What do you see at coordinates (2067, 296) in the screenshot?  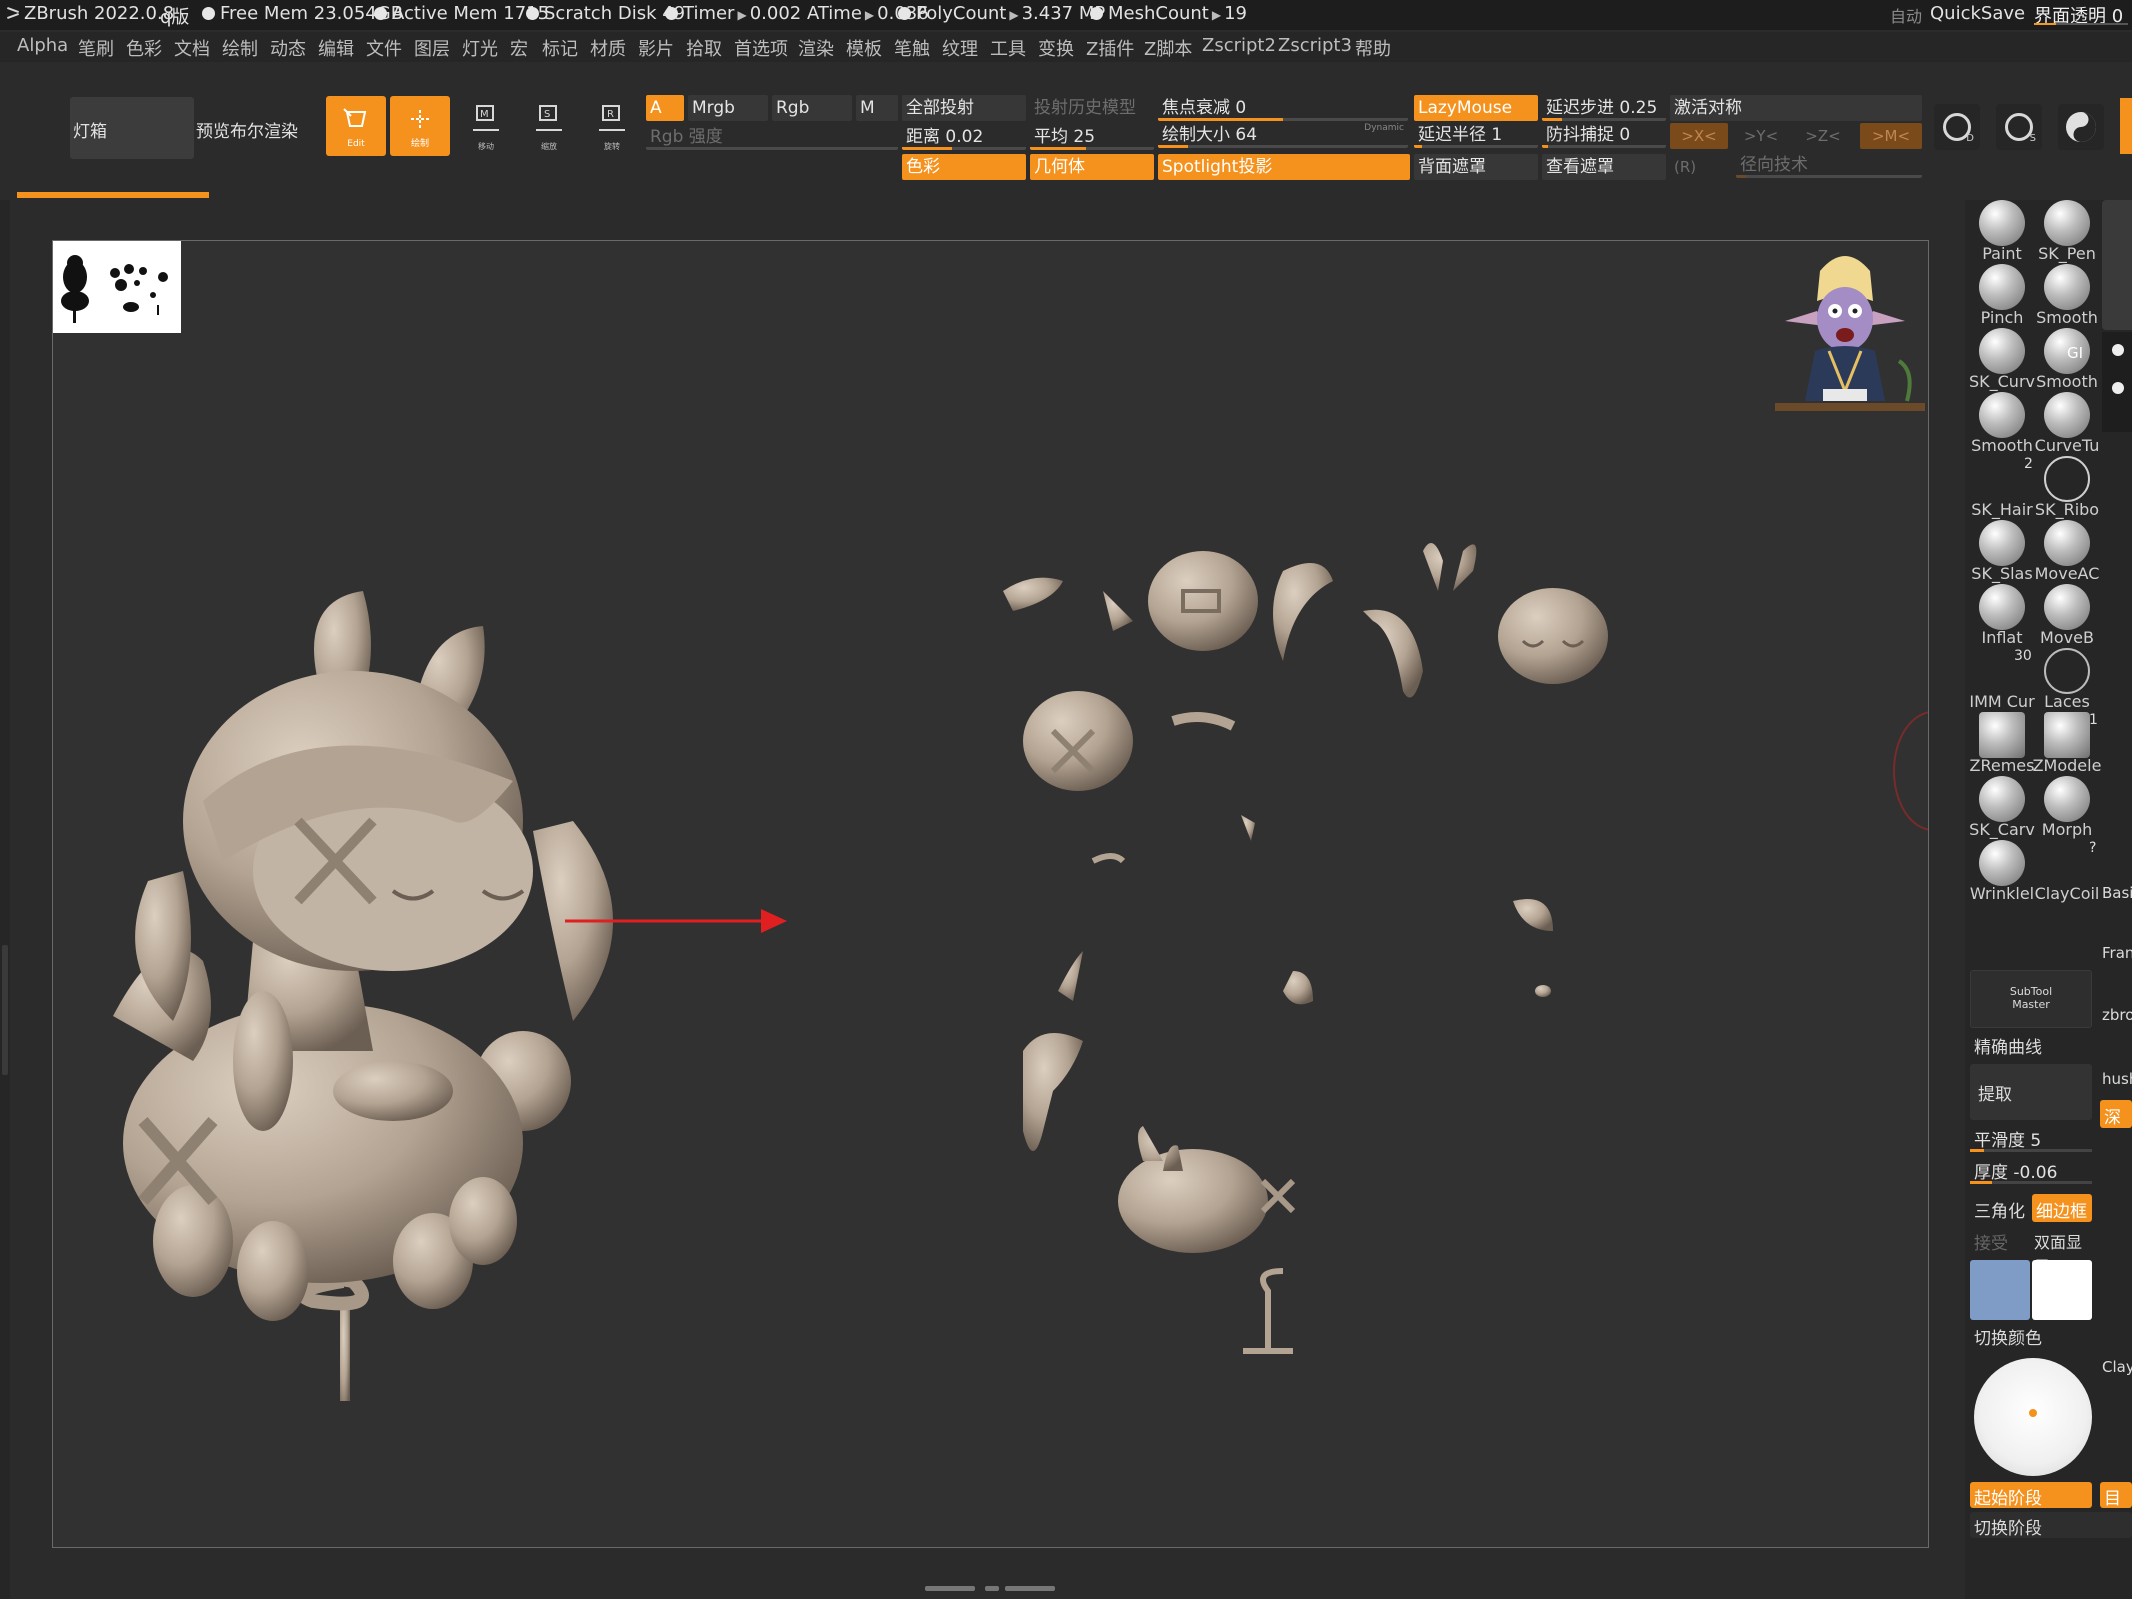 I see `brush-smooth: Smooth` at bounding box center [2067, 296].